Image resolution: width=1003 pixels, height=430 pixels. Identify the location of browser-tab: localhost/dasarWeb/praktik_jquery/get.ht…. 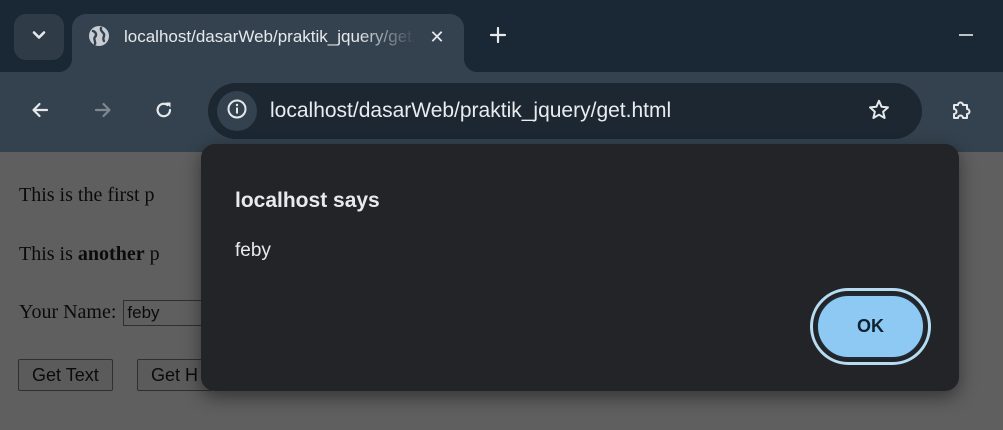
(268, 43).